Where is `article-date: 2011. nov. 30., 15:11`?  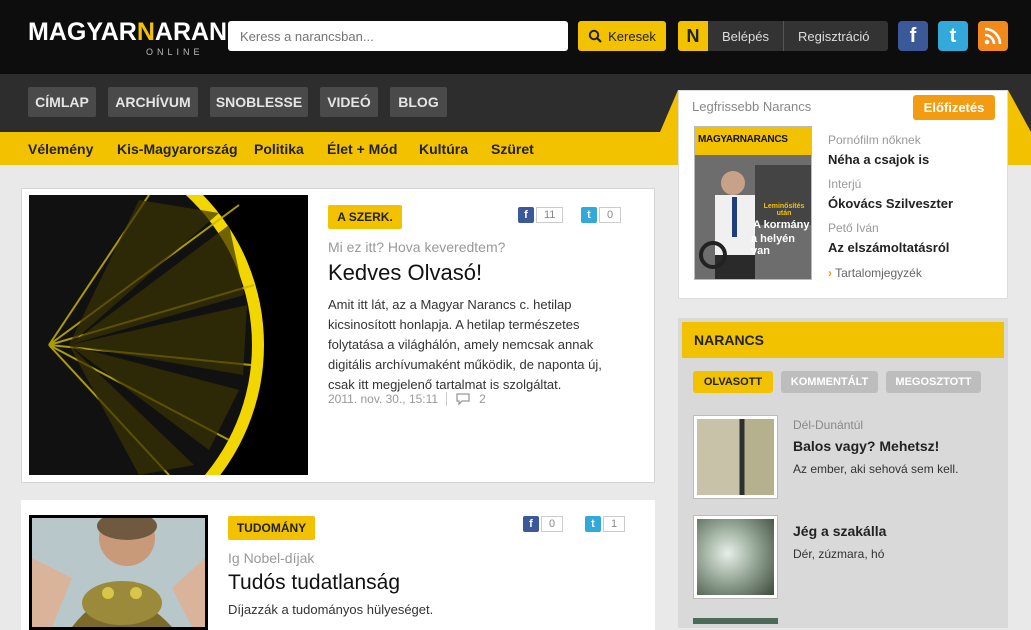
article-date: 2011. nov. 30., 15:11 is located at coordinates (383, 399).